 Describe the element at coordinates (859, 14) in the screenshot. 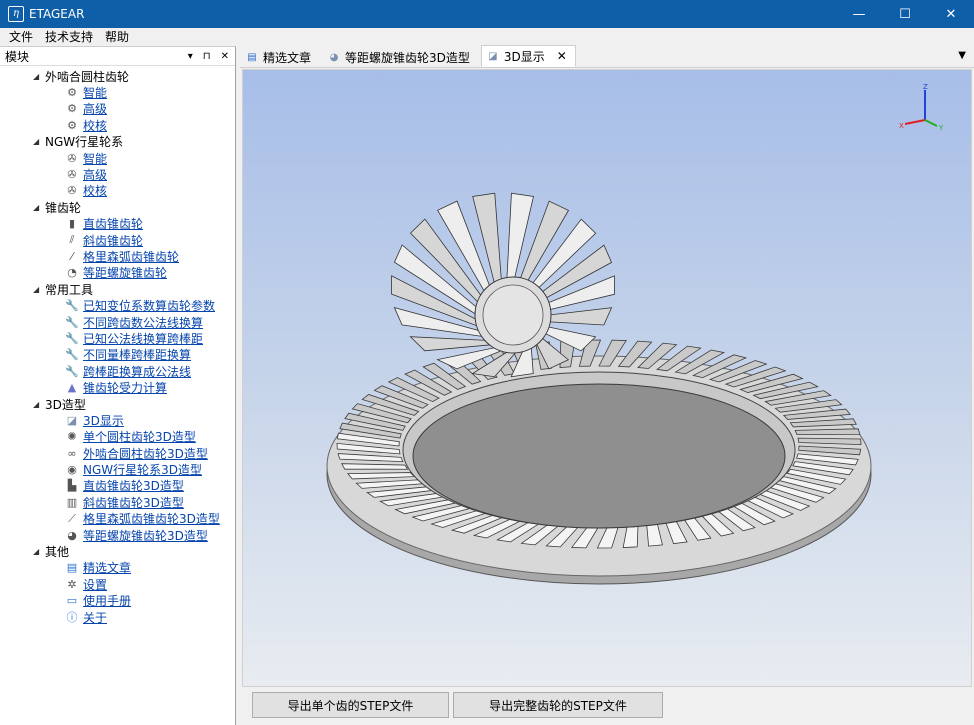

I see `minimize-button: —` at that location.